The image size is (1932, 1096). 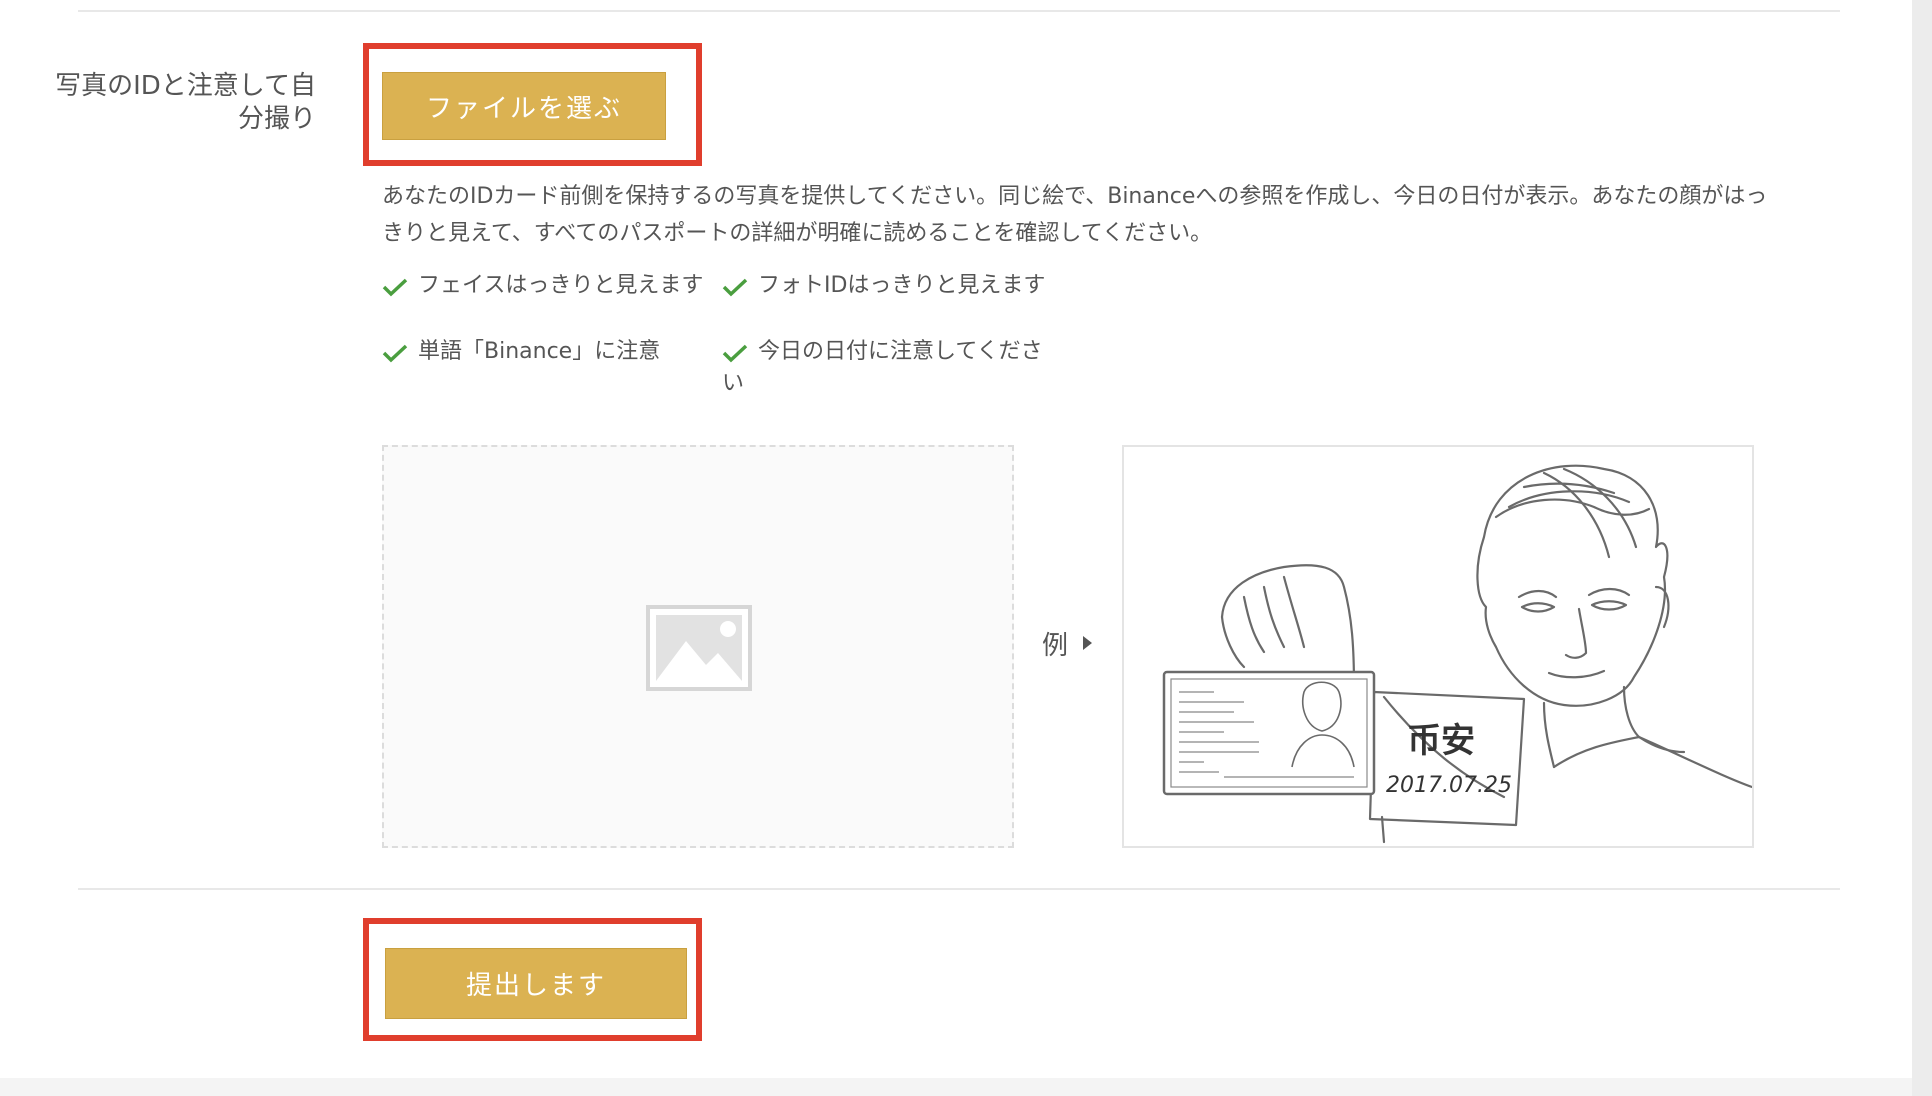 What do you see at coordinates (1457, 654) in the screenshot?
I see `example-illustration: 币安 2017.07.25` at bounding box center [1457, 654].